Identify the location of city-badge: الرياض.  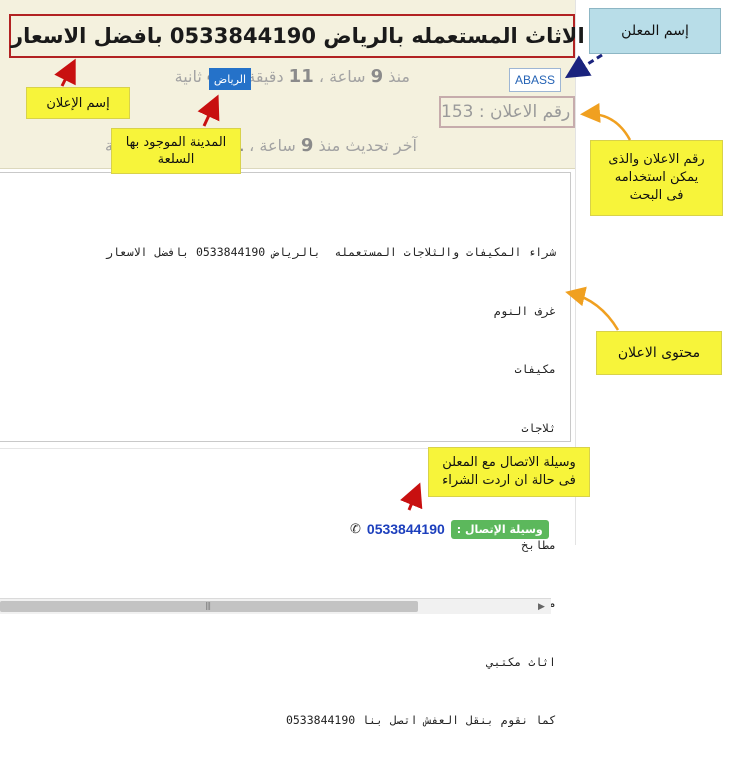
(230, 79).